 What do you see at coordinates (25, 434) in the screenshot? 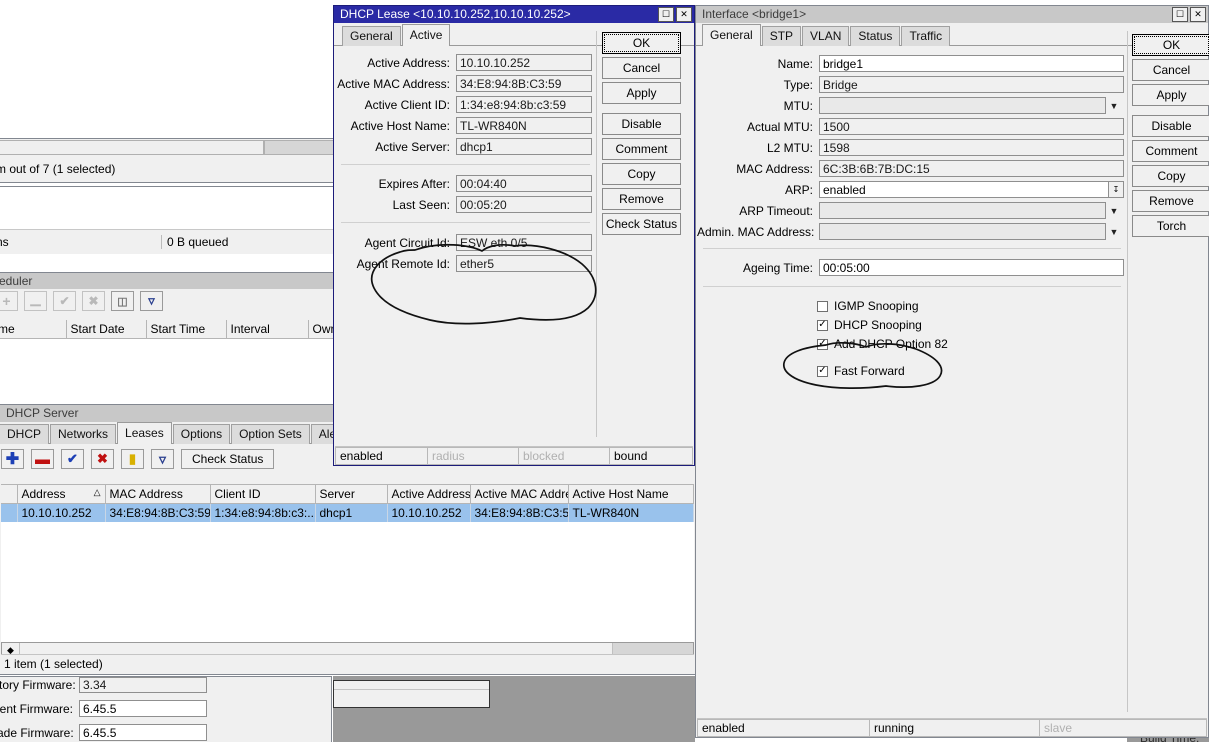
I see `tab-dhcp: DHCP` at bounding box center [25, 434].